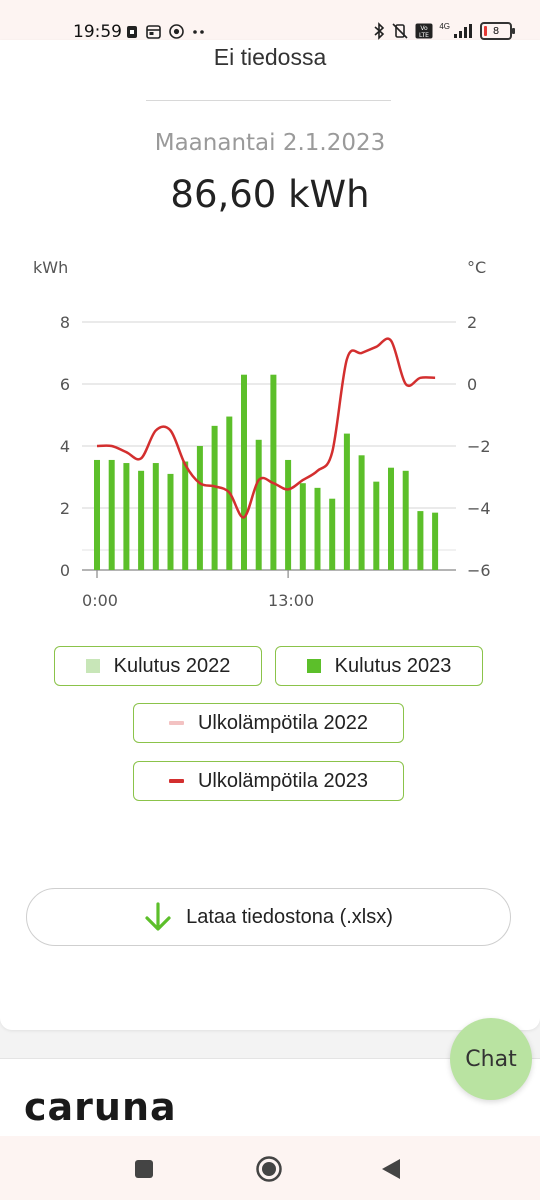 This screenshot has width=540, height=1200. I want to click on legend-kulutus-2023: Kulutus 2023, so click(379, 666).